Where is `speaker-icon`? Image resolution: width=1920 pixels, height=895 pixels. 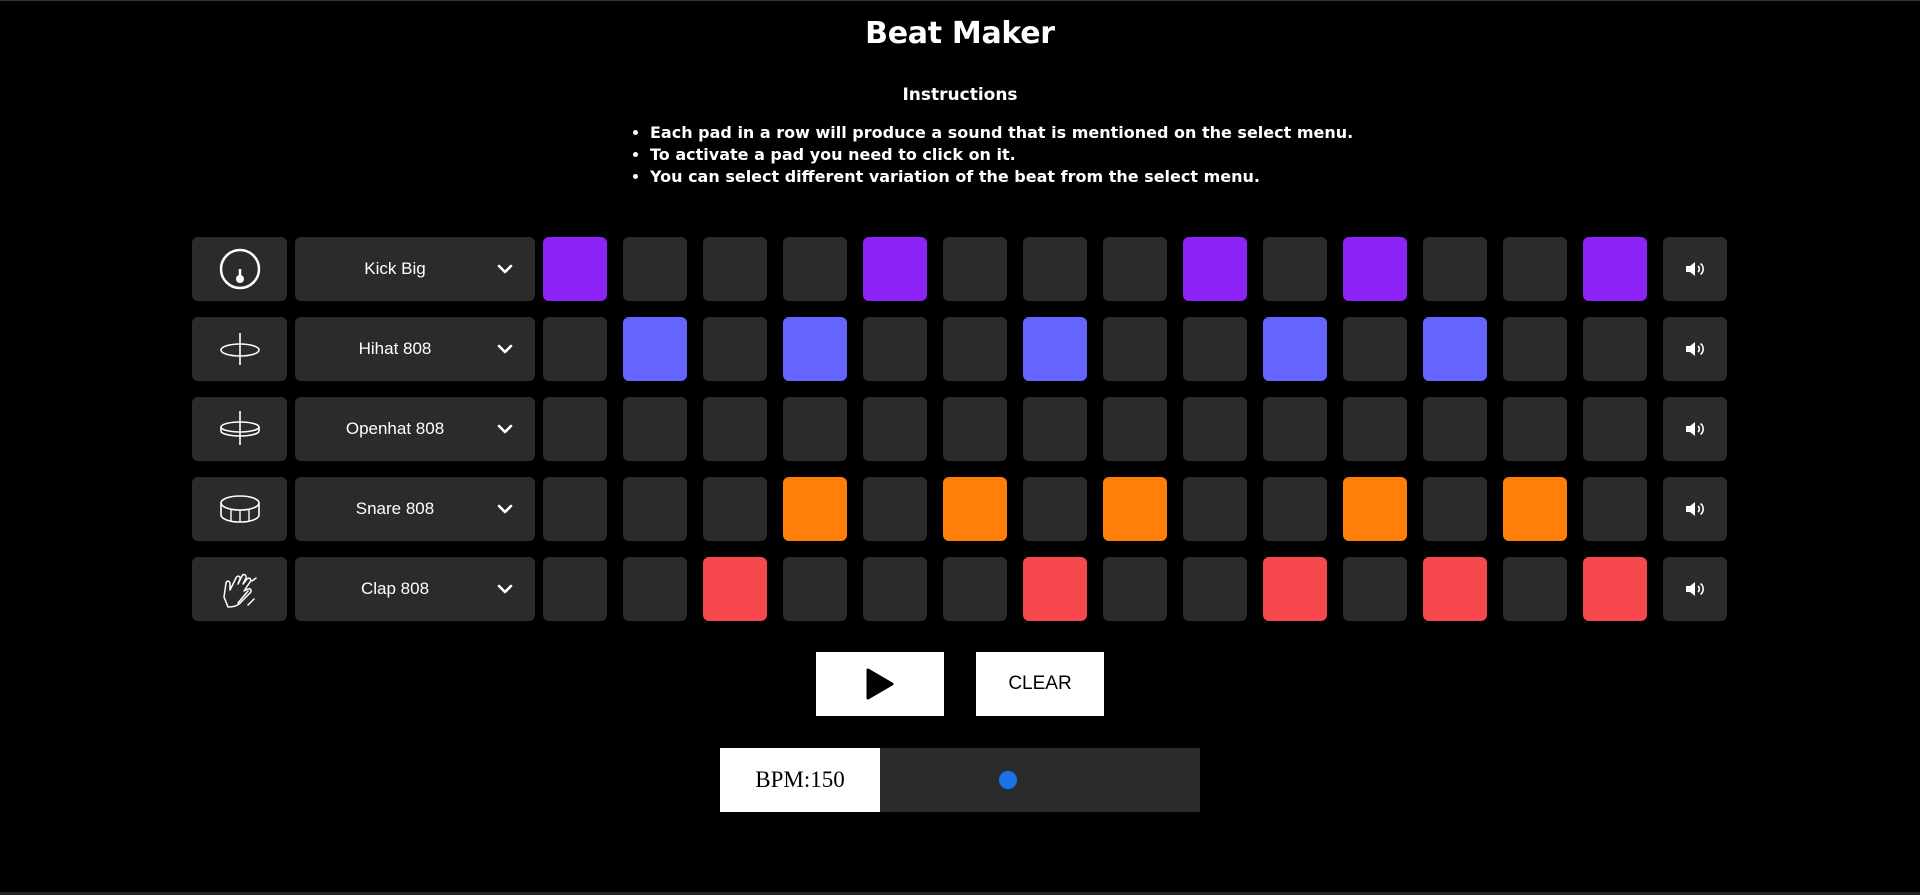
speaker-icon is located at coordinates (1695, 429).